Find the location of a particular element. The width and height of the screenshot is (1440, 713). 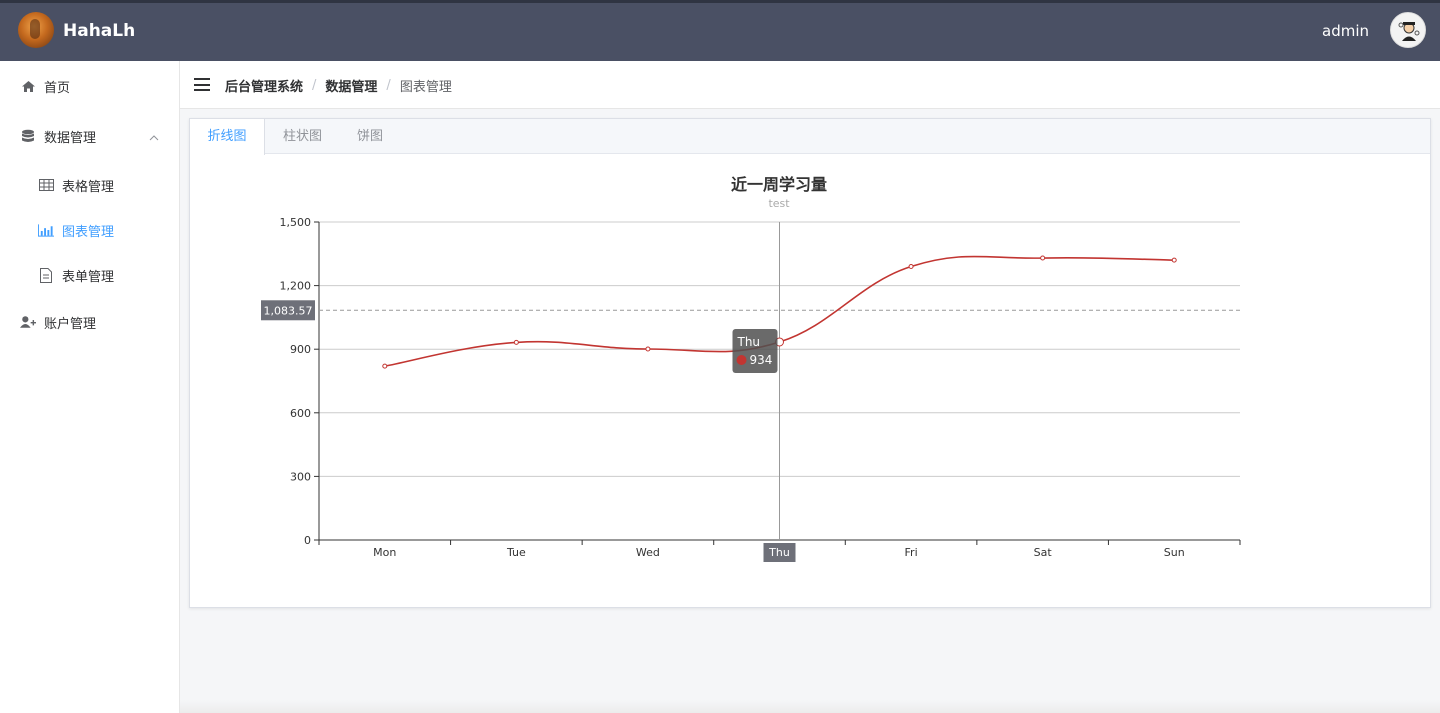

y-tick-label: 0 is located at coordinates (307, 540).